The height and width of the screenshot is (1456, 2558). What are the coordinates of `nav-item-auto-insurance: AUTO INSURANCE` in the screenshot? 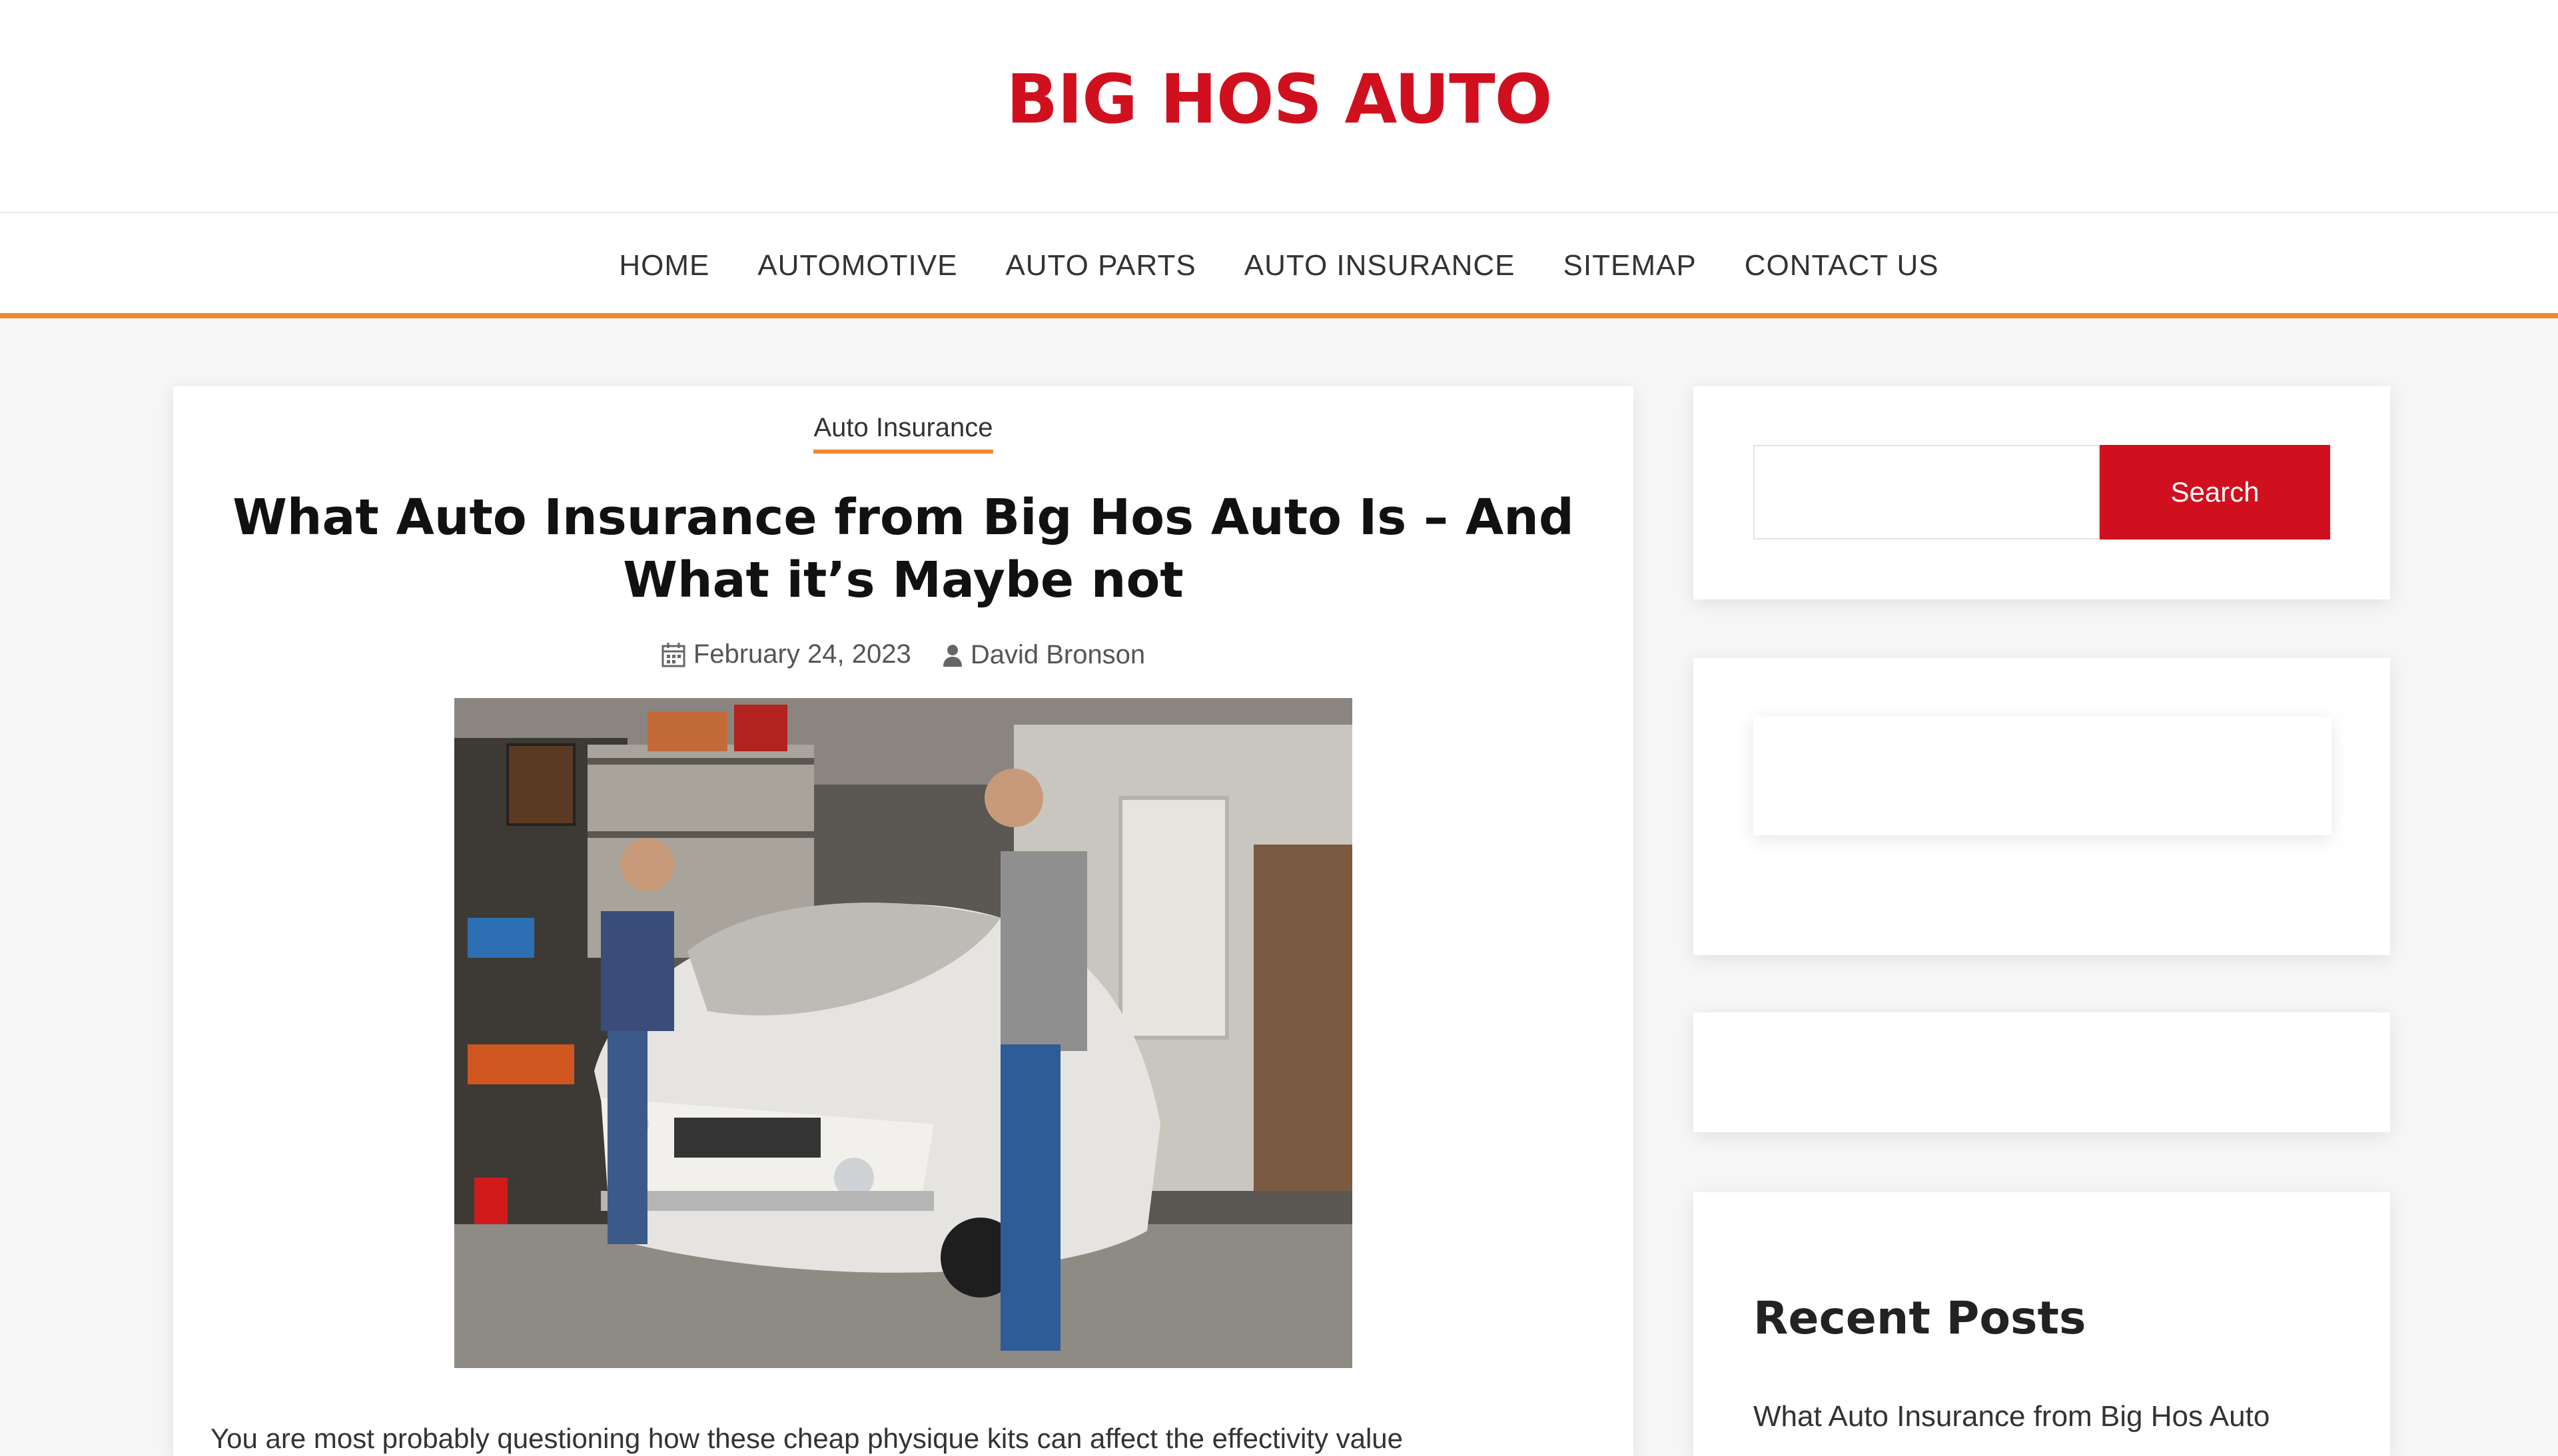 It's located at (1379, 265).